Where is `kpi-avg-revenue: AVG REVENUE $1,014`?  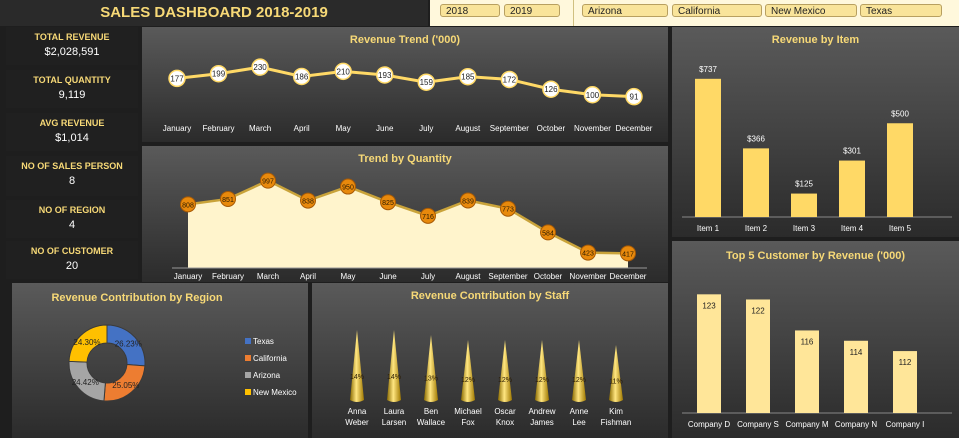
kpi-avg-revenue: AVG REVENUE $1,014 is located at coordinates (72, 132).